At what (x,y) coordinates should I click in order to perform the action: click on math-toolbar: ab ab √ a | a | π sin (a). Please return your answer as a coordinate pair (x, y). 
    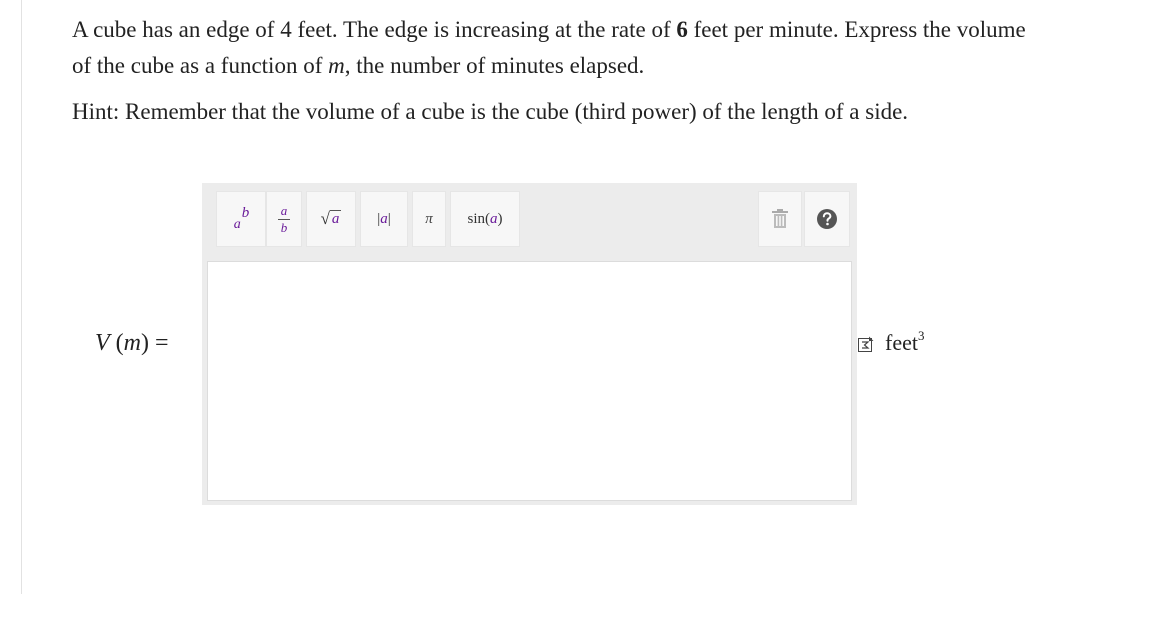
    Looking at the image, I should click on (530, 219).